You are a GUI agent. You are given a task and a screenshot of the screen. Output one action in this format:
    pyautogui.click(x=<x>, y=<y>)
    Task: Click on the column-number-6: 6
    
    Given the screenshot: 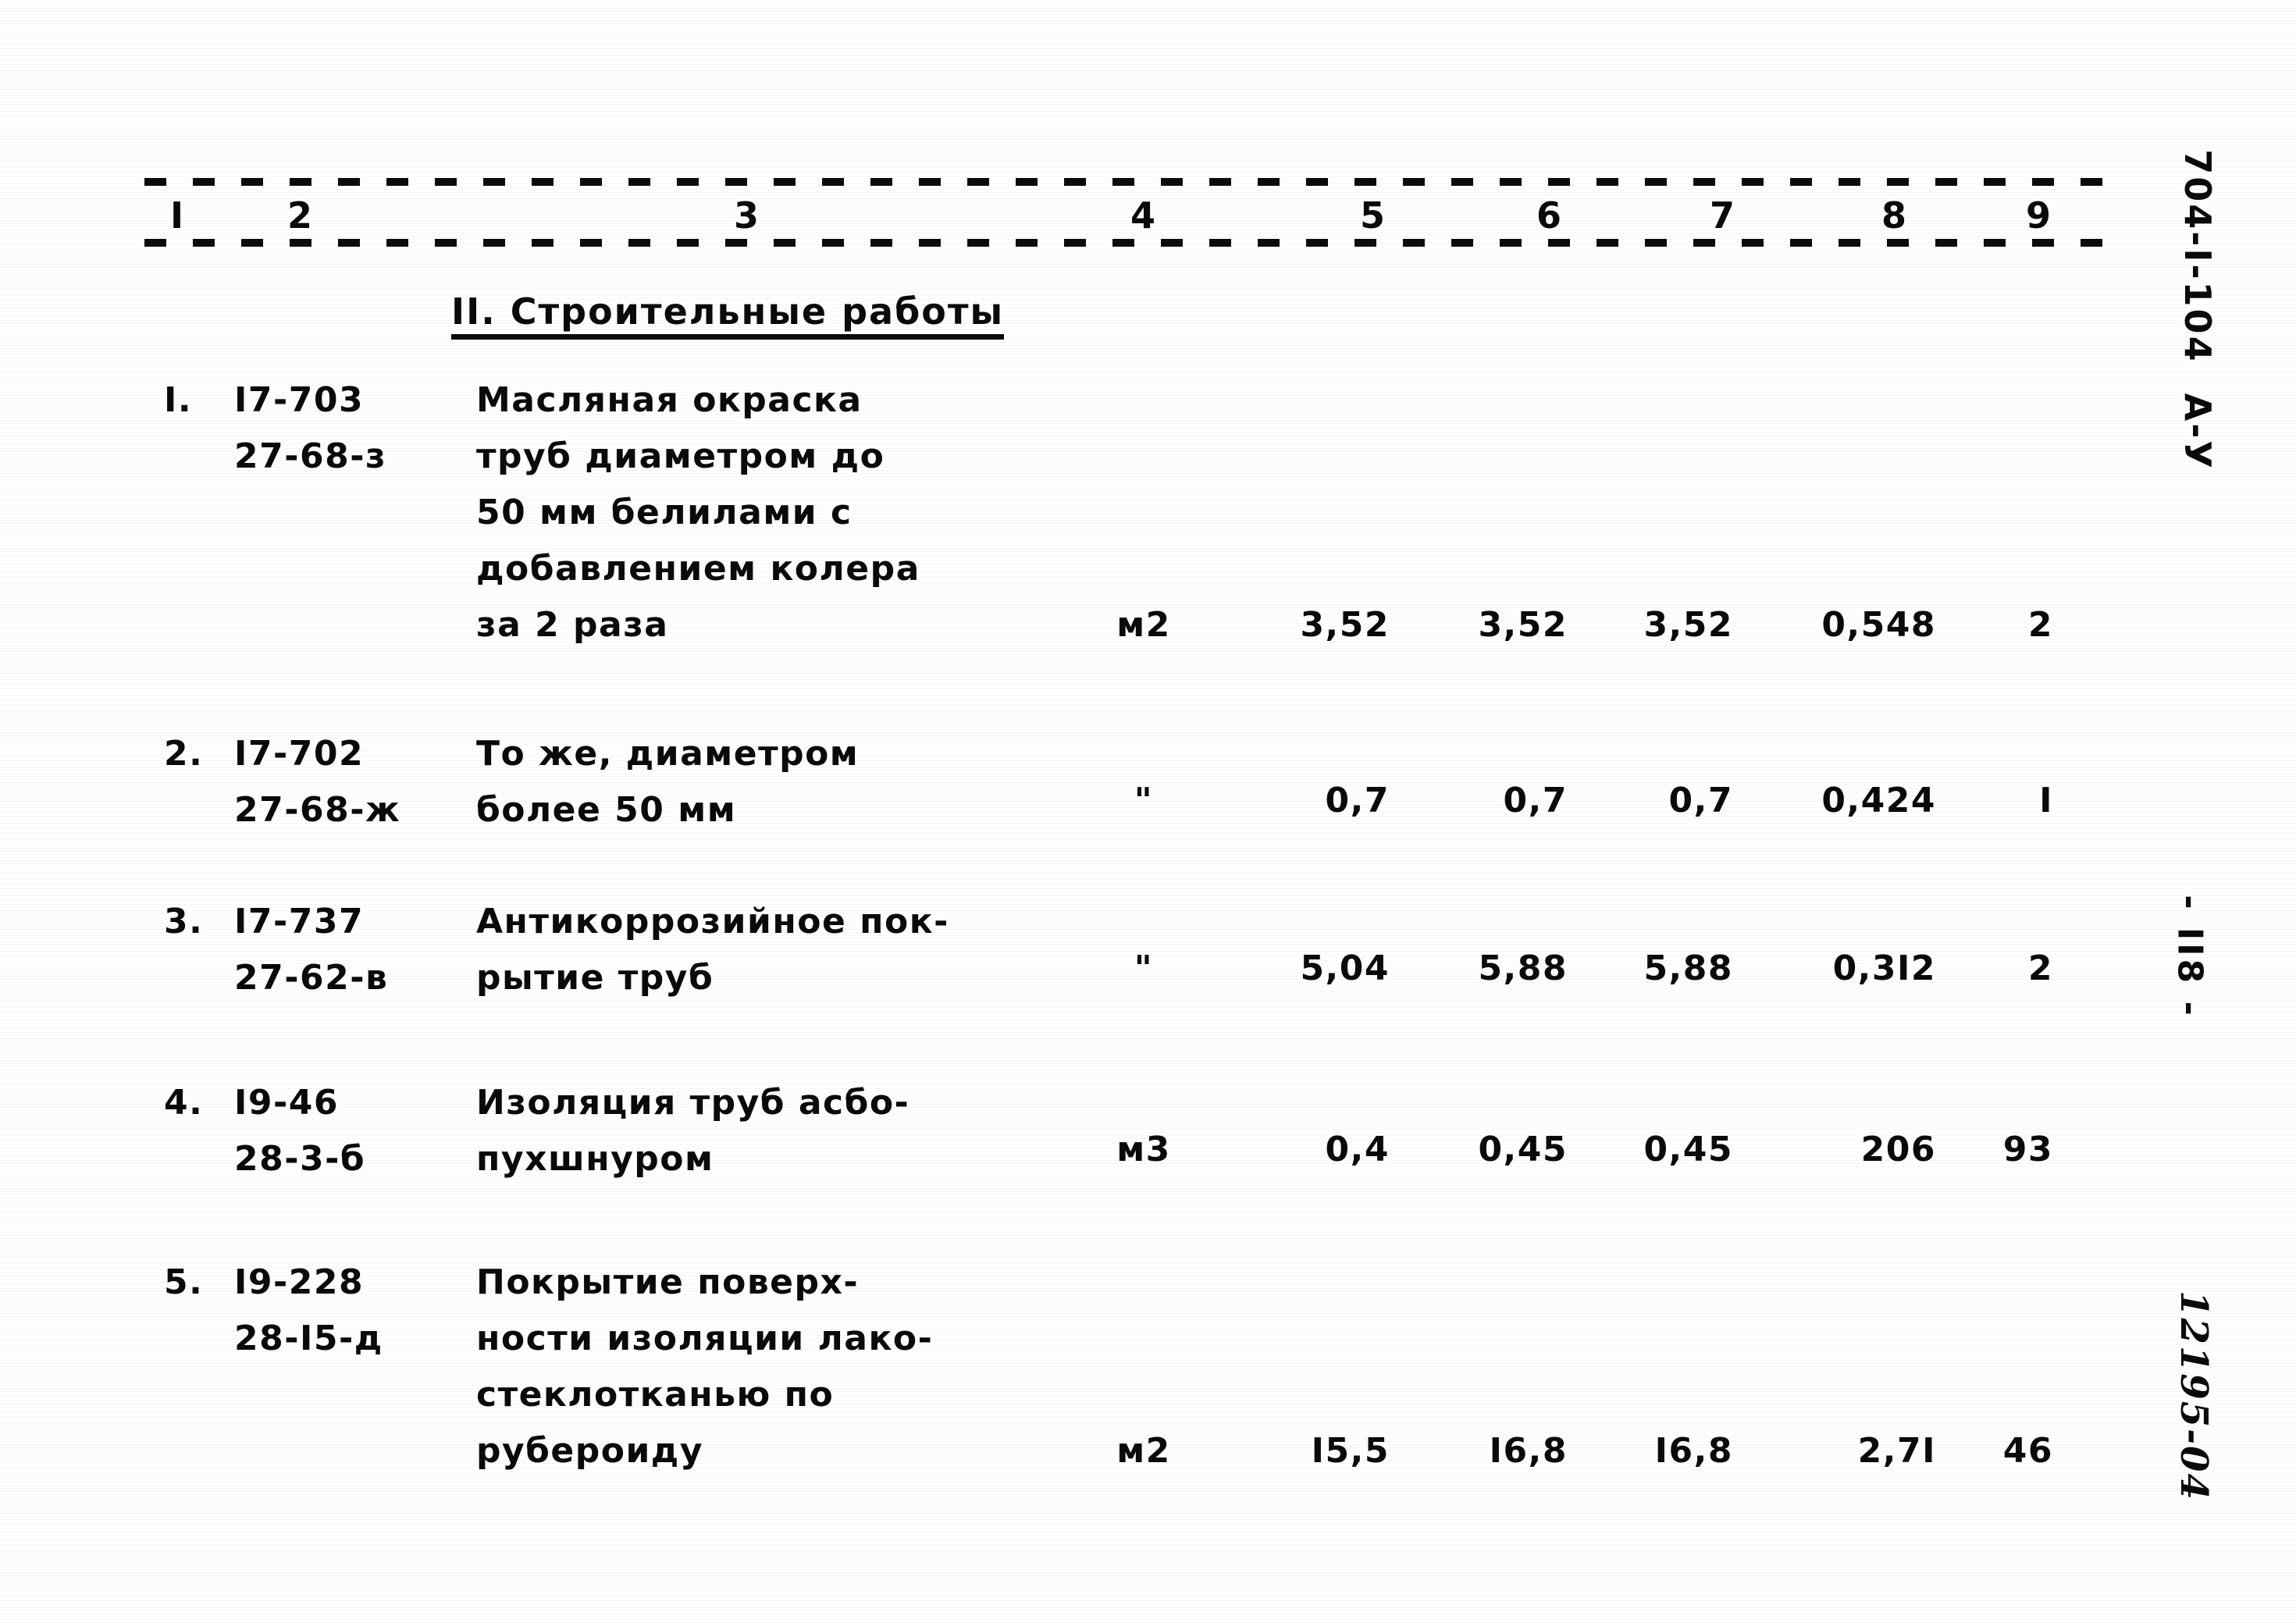 What is the action you would take?
    pyautogui.click(x=1549, y=215)
    